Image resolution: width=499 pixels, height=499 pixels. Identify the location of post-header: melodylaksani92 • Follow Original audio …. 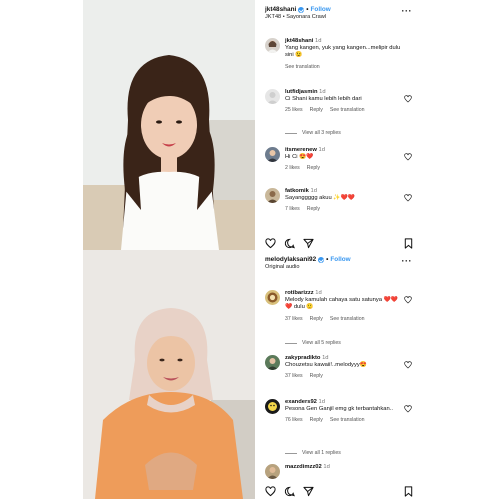
(340, 266).